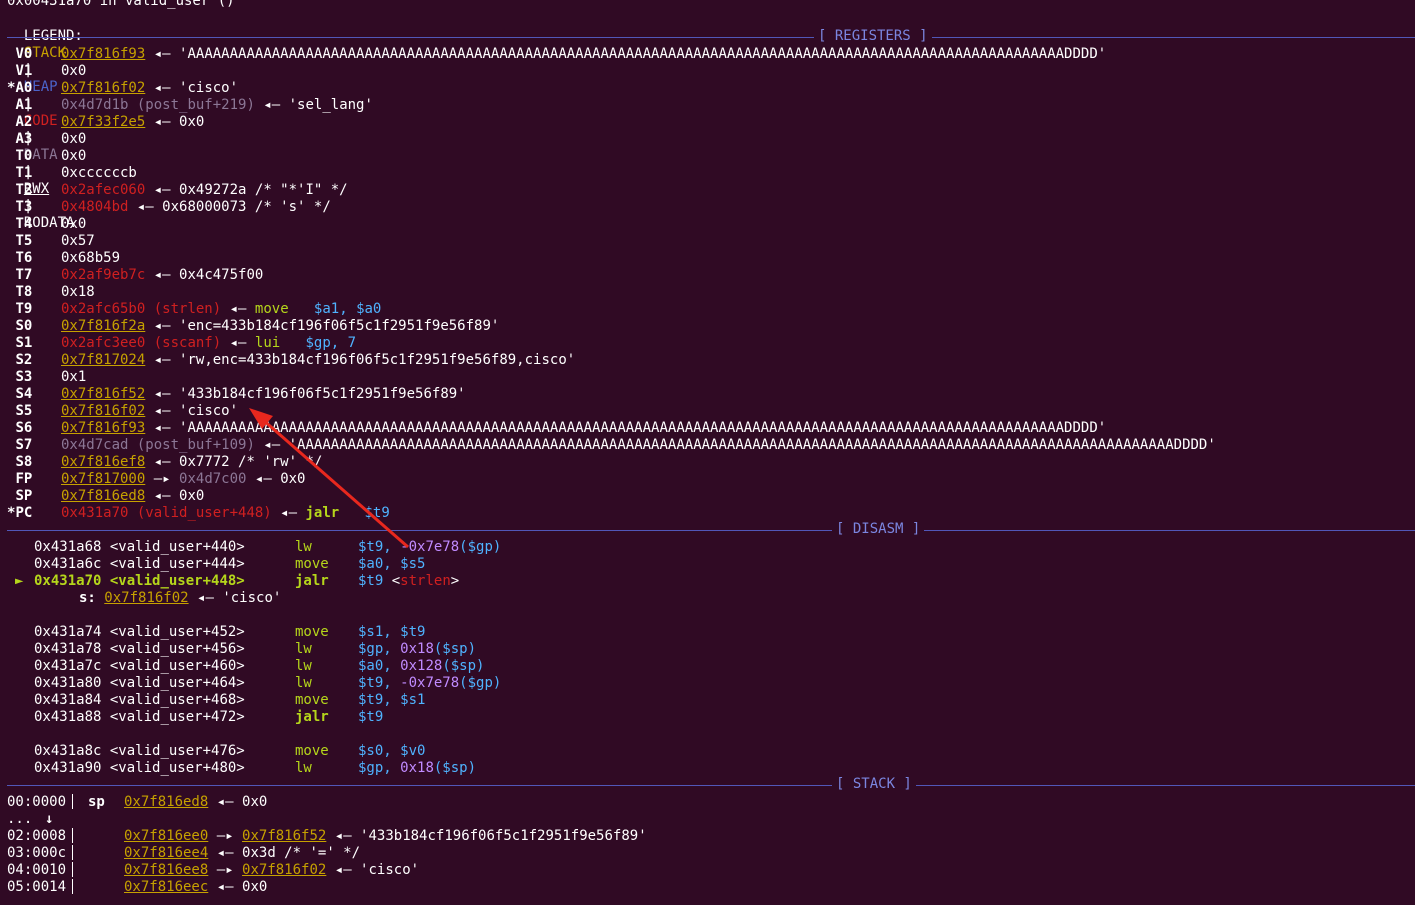  I want to click on register-addr: 0x7f817000, so click(103, 479).